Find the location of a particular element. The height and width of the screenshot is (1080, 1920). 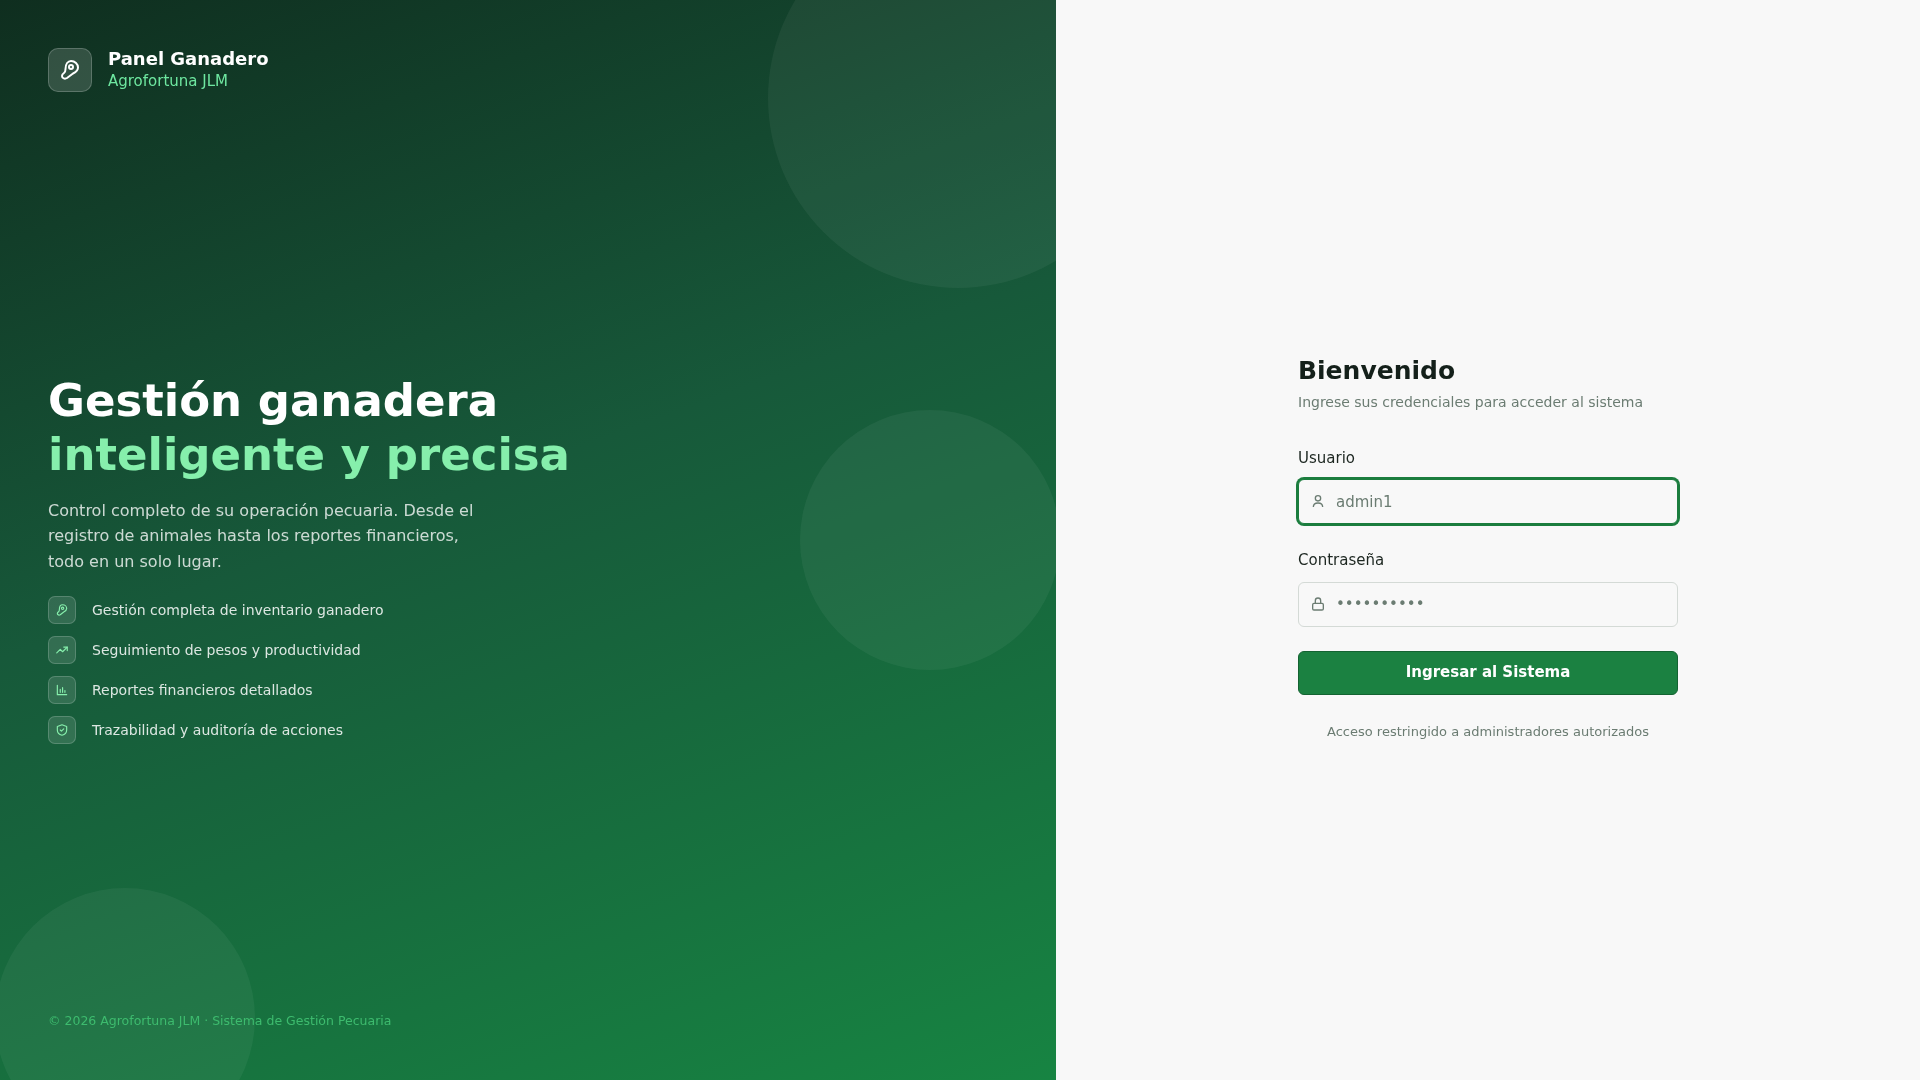

feature-text: Gestión completa de inventario ganadero is located at coordinates (238, 610).